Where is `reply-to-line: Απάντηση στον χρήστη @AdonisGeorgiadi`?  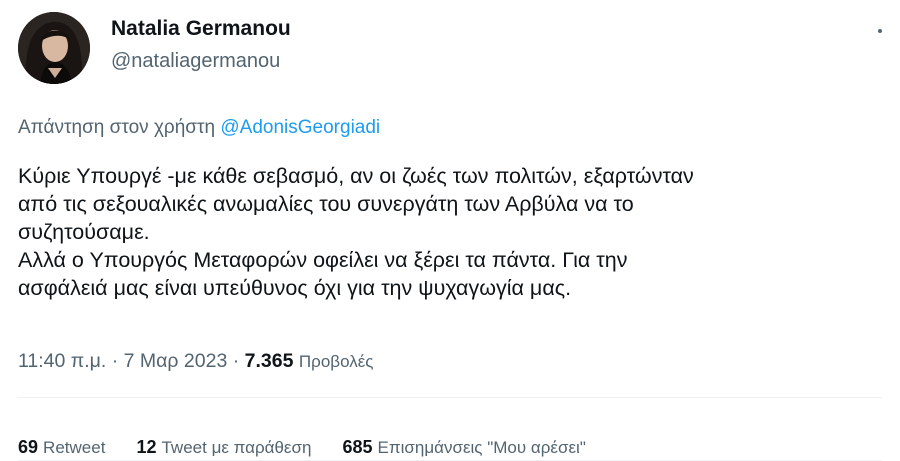
reply-to-line: Απάντηση στον χρήστη @AdonisGeorgiadi is located at coordinates (199, 128).